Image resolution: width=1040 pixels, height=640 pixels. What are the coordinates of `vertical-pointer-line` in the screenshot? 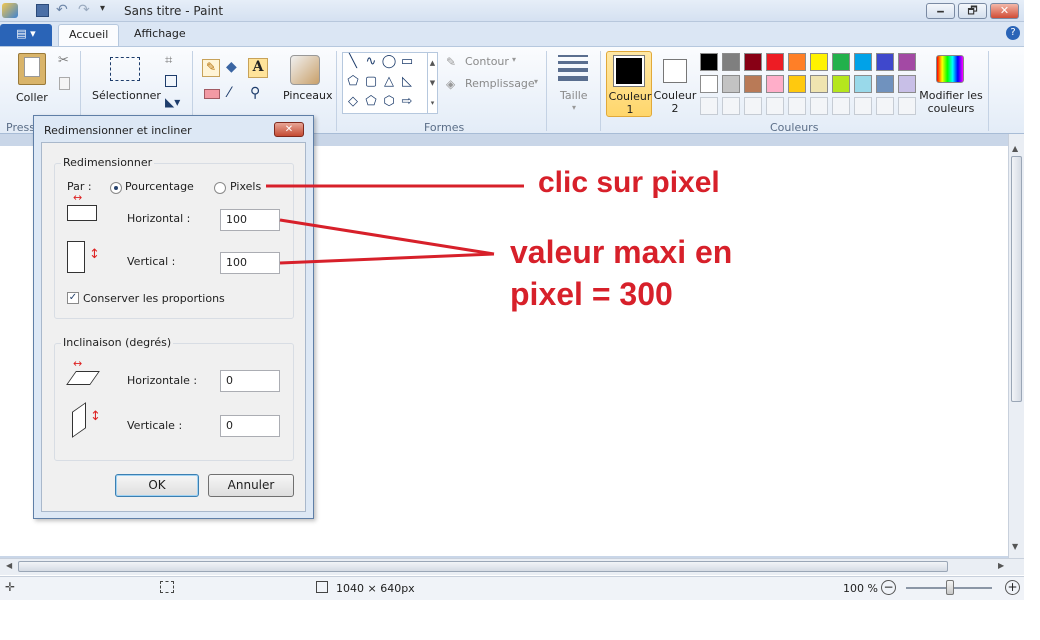 It's located at (387, 258).